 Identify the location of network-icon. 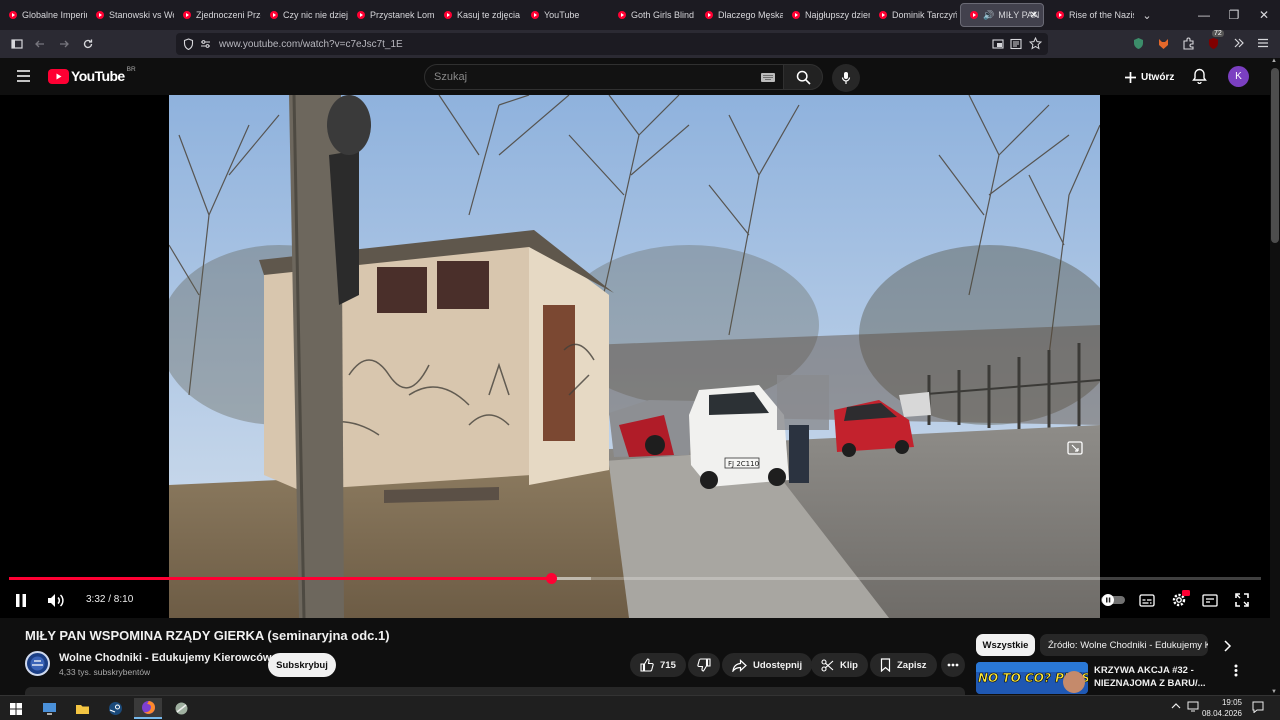
(1193, 706).